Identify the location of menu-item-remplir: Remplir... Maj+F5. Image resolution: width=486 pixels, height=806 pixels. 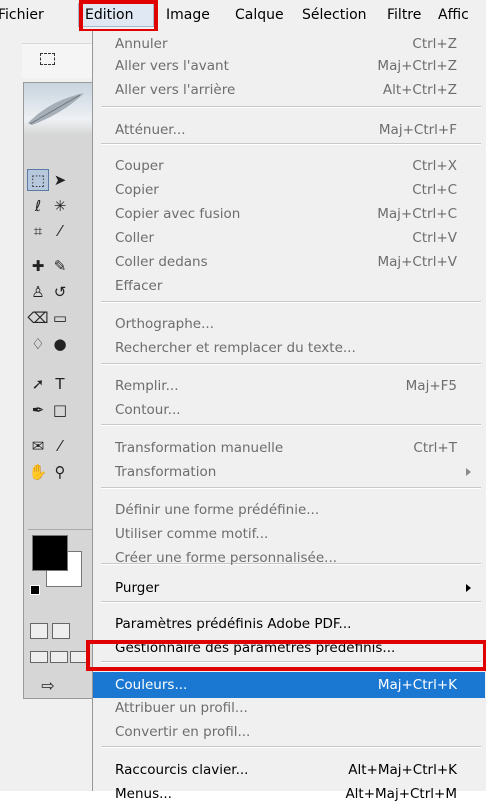
(289, 386).